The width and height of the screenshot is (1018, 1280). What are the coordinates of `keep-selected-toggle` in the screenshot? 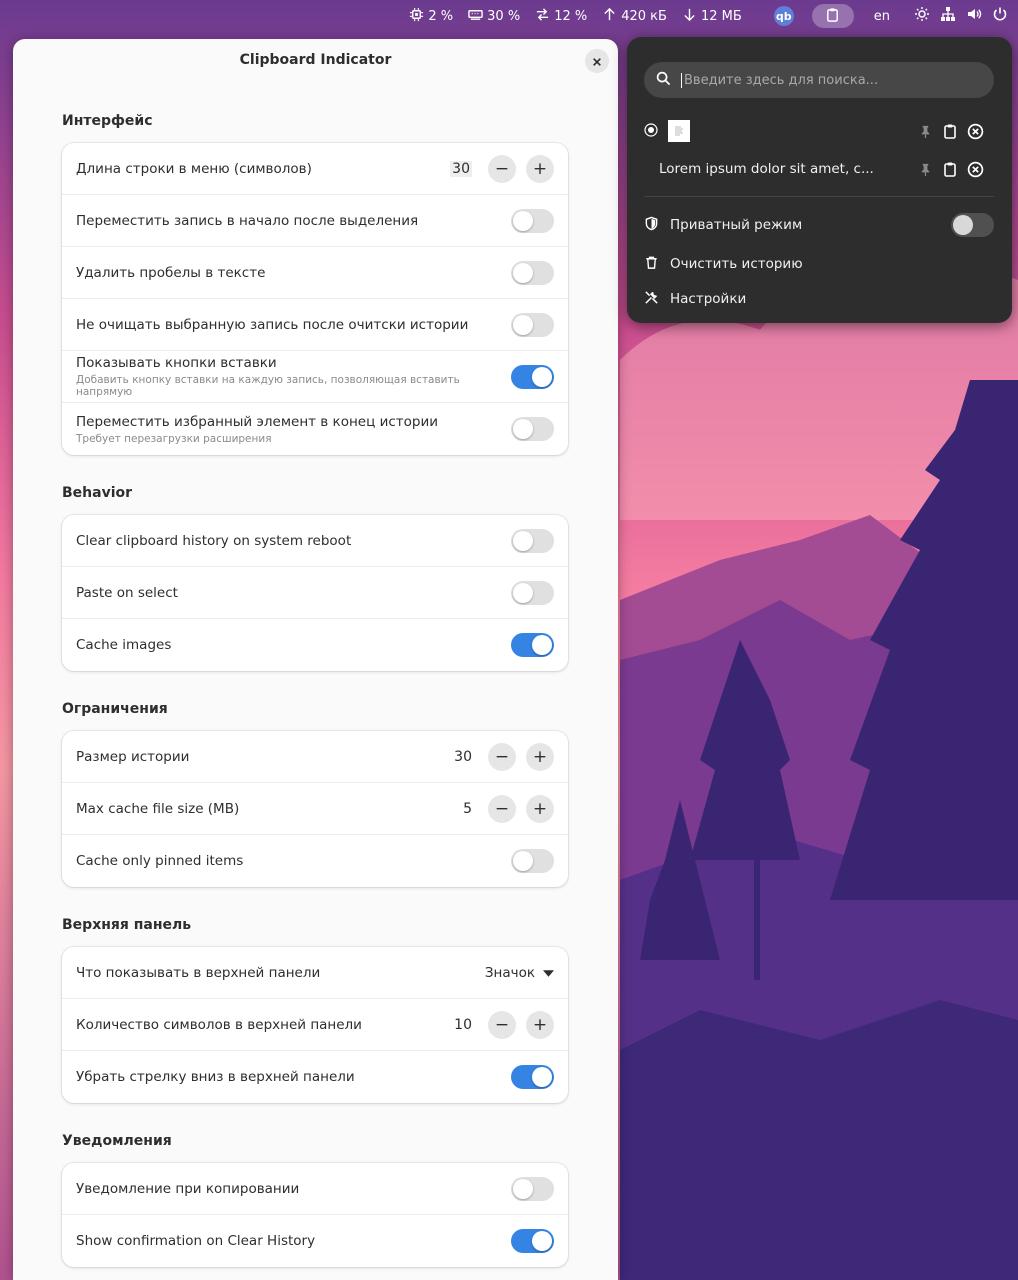 It's located at (532, 324).